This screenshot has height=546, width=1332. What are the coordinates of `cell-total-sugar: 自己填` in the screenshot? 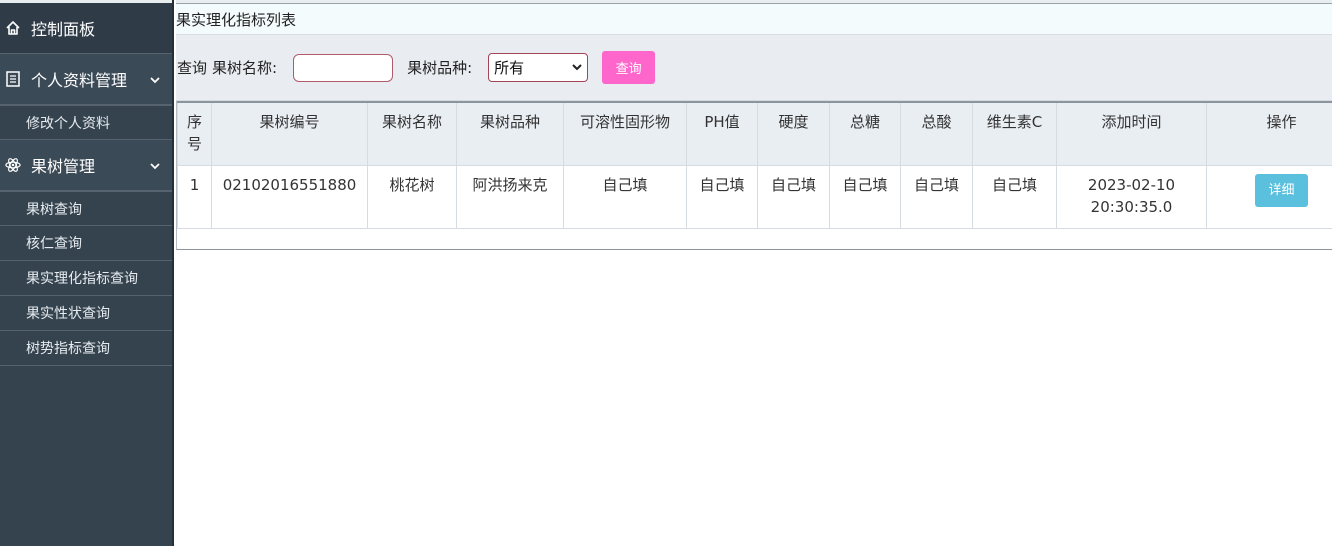 It's located at (865, 197).